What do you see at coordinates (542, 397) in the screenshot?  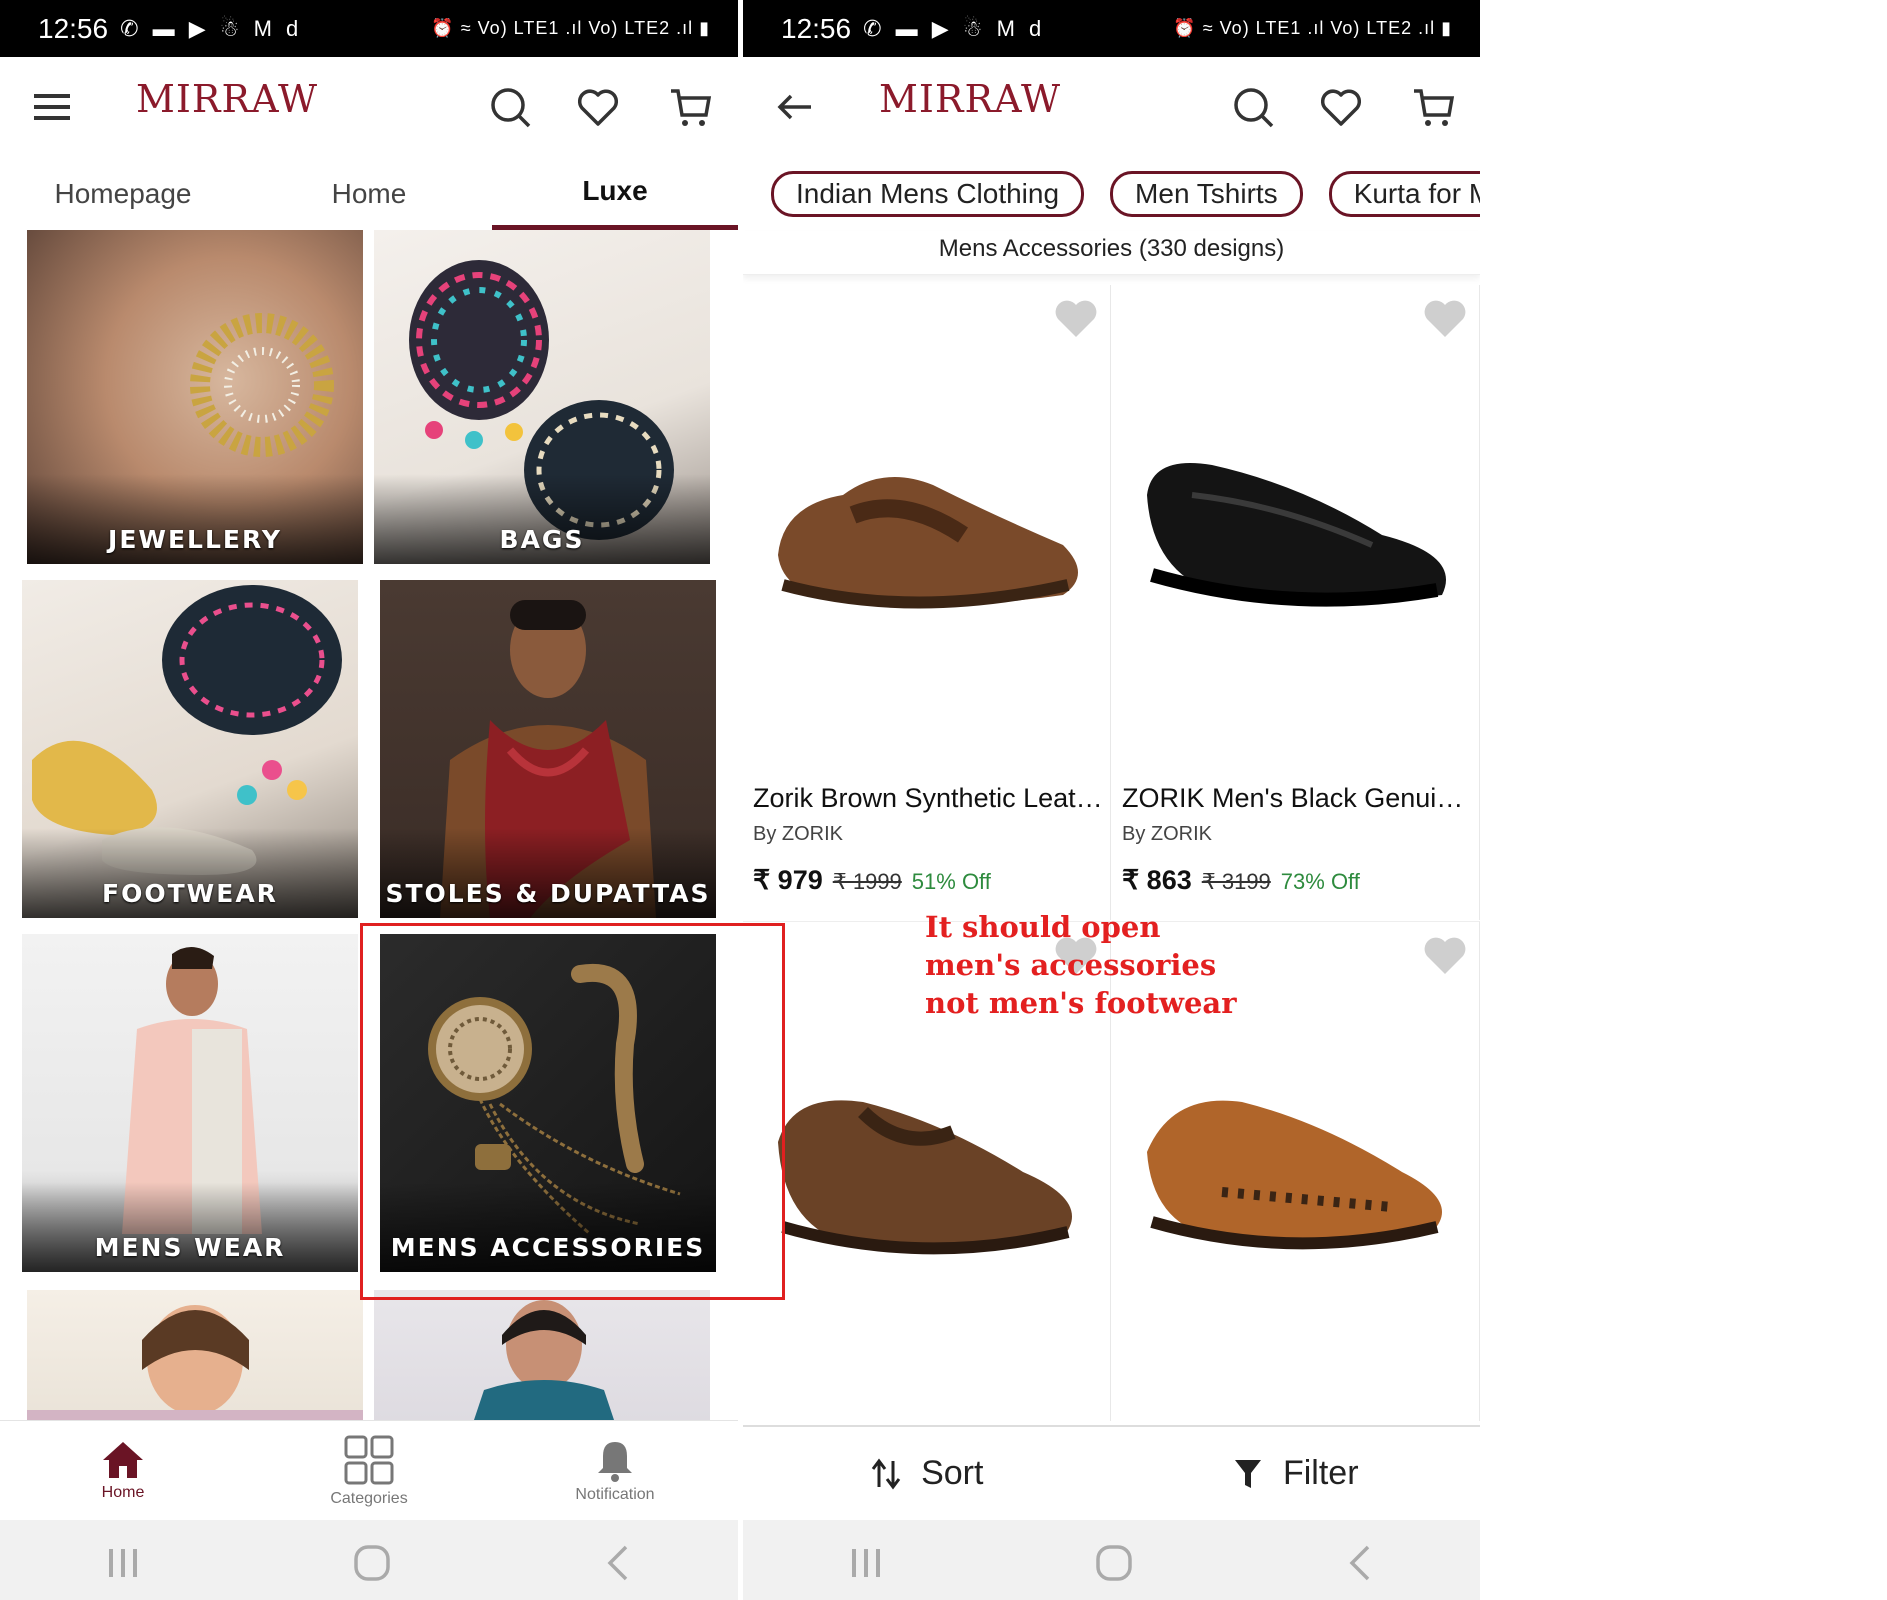 I see `category-tile-bags: BAGS` at bounding box center [542, 397].